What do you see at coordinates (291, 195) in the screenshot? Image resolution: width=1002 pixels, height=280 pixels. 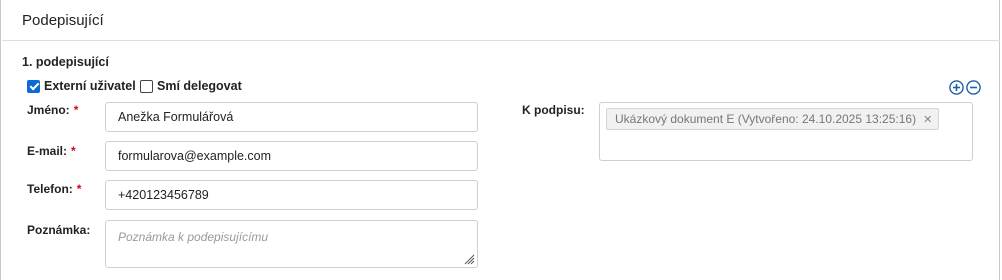 I see `phone-input: +420123456789` at bounding box center [291, 195].